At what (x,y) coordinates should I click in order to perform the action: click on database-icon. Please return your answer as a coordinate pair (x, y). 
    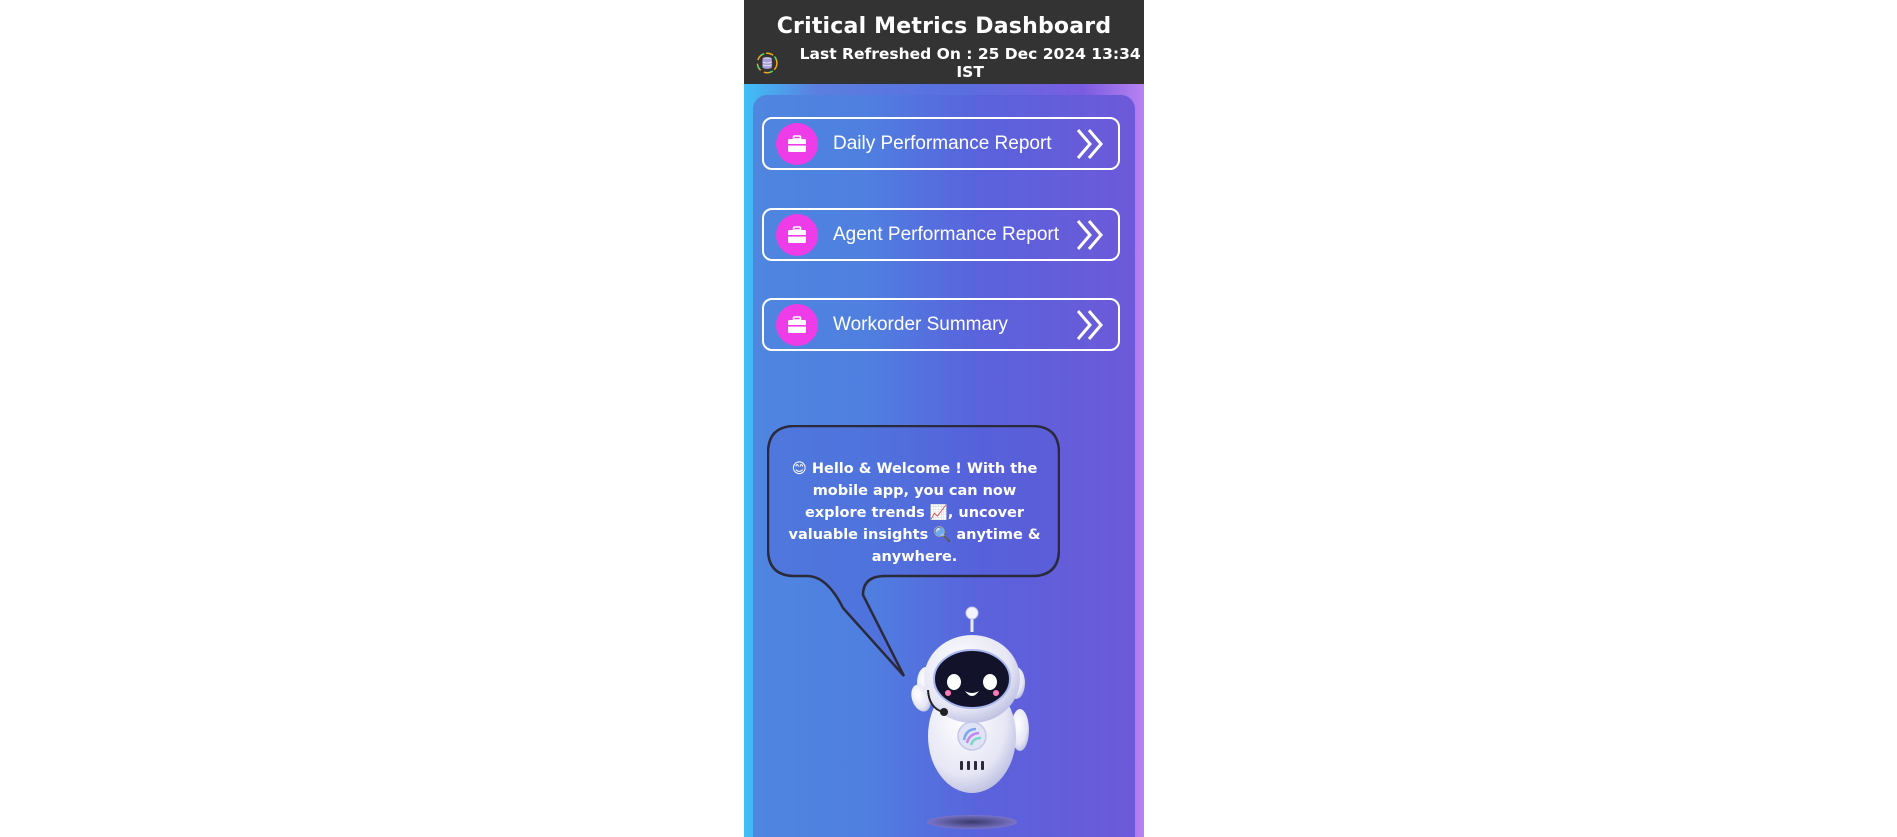
    Looking at the image, I should click on (767, 63).